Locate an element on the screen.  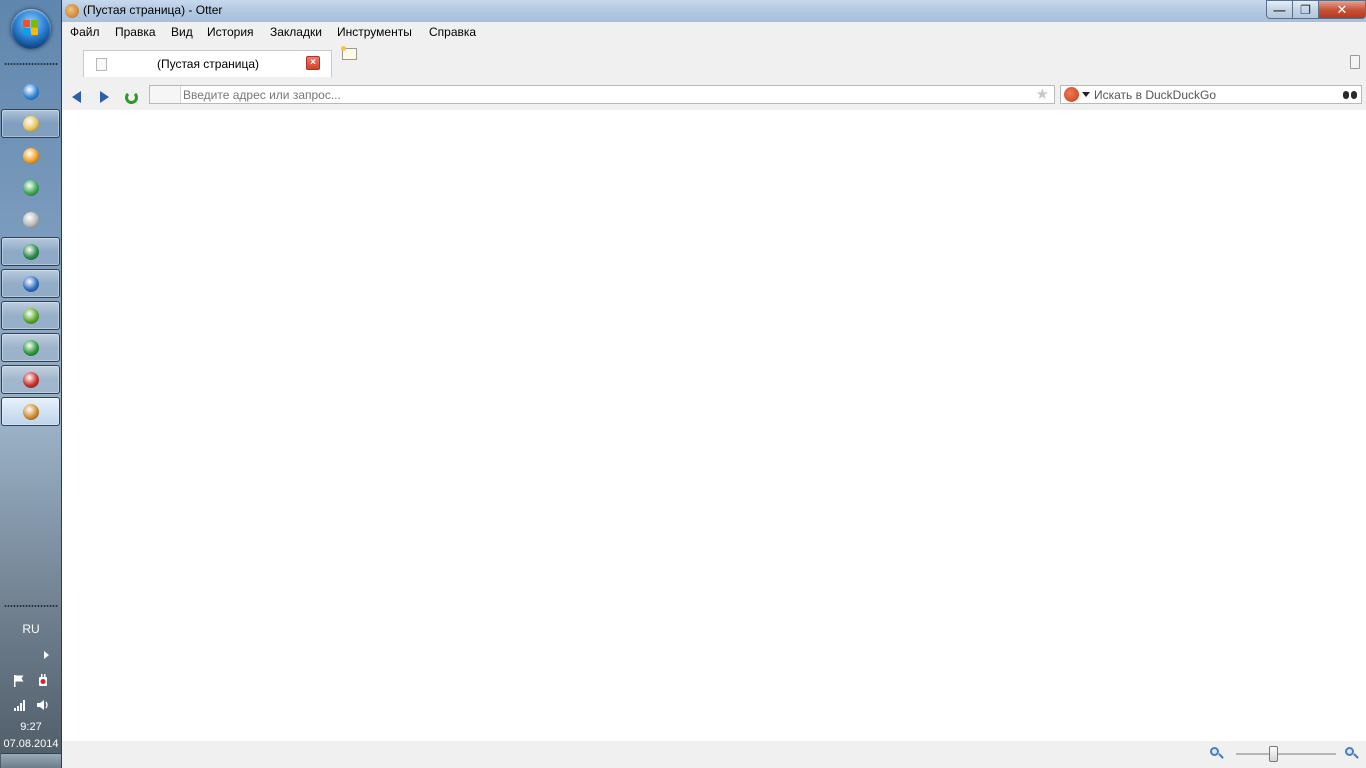
minimize-button: — is located at coordinates (1279, 9).